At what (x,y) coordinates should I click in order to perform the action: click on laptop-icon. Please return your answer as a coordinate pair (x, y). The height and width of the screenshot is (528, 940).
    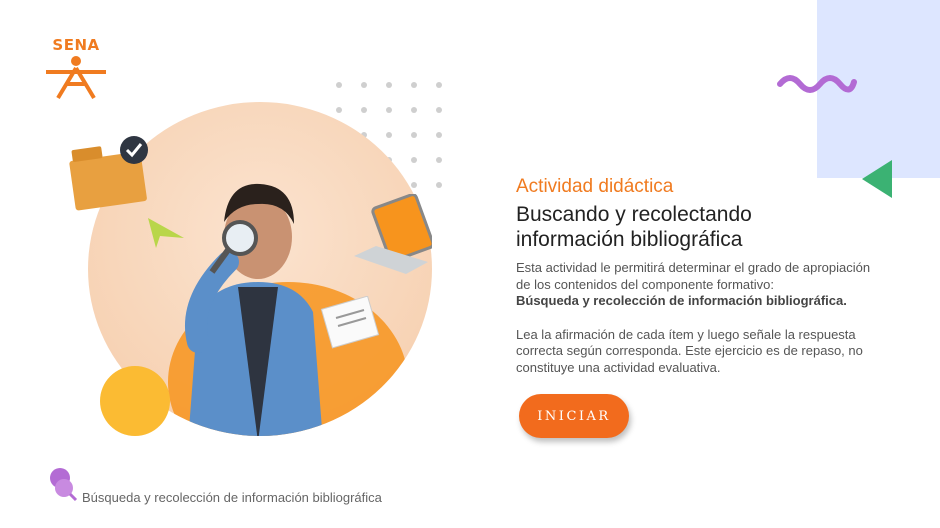
    Looking at the image, I should click on (393, 234).